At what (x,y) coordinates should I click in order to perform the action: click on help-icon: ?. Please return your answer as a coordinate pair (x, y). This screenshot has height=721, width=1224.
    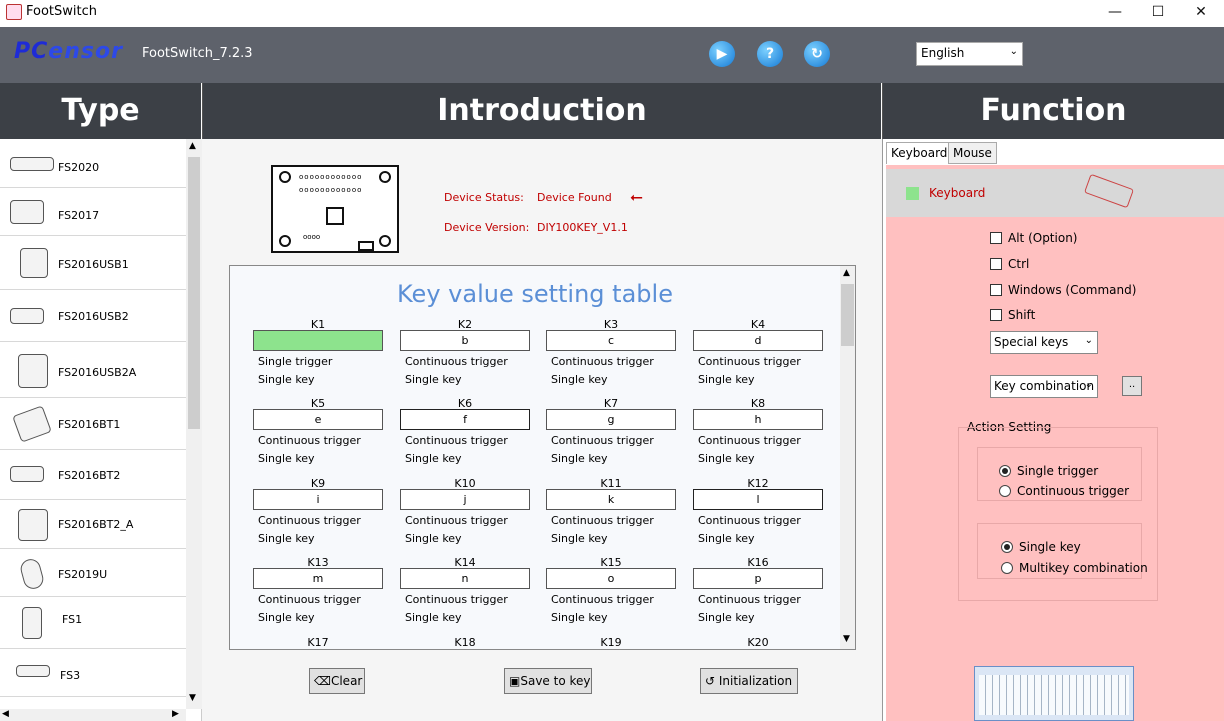
    Looking at the image, I should click on (770, 54).